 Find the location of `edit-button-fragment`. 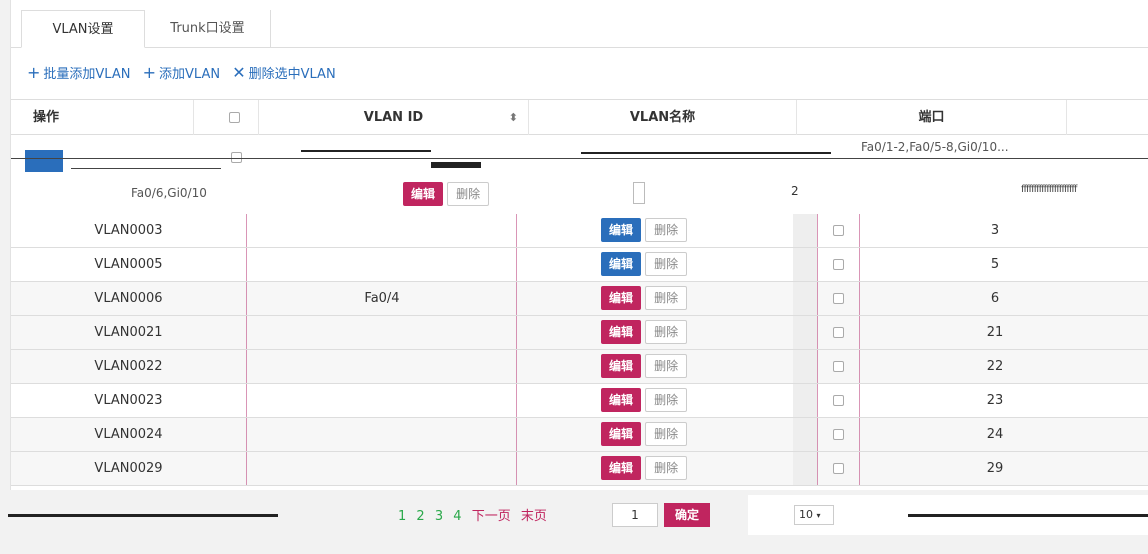

edit-button-fragment is located at coordinates (44, 161).